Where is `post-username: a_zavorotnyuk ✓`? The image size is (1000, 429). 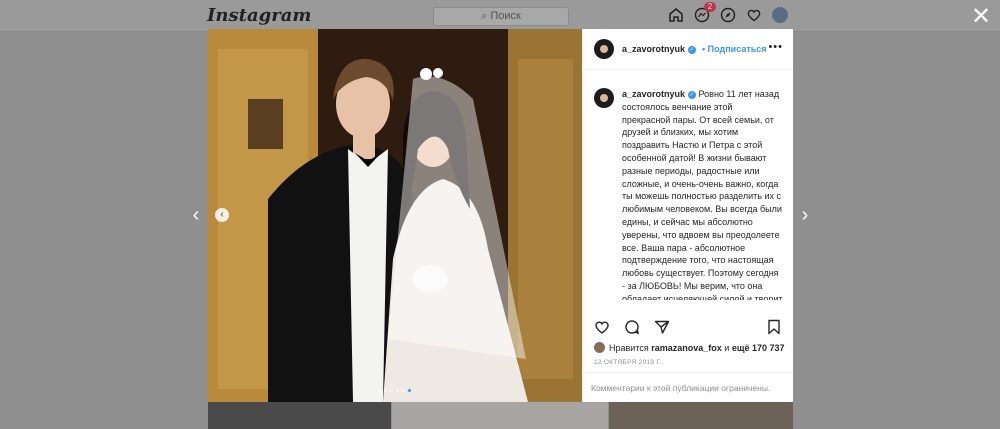
post-username: a_zavorotnyuk ✓ is located at coordinates (659, 49).